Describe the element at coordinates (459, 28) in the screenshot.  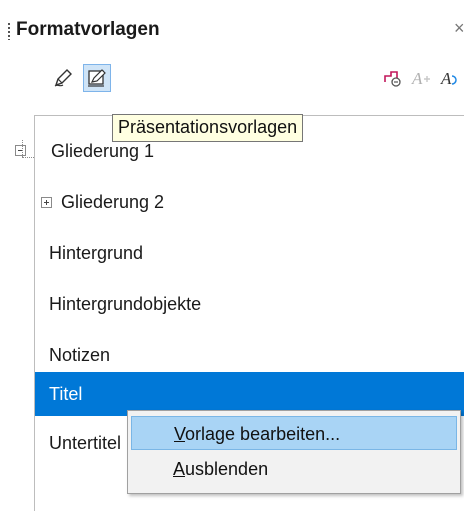
I see `close-icon: ×` at that location.